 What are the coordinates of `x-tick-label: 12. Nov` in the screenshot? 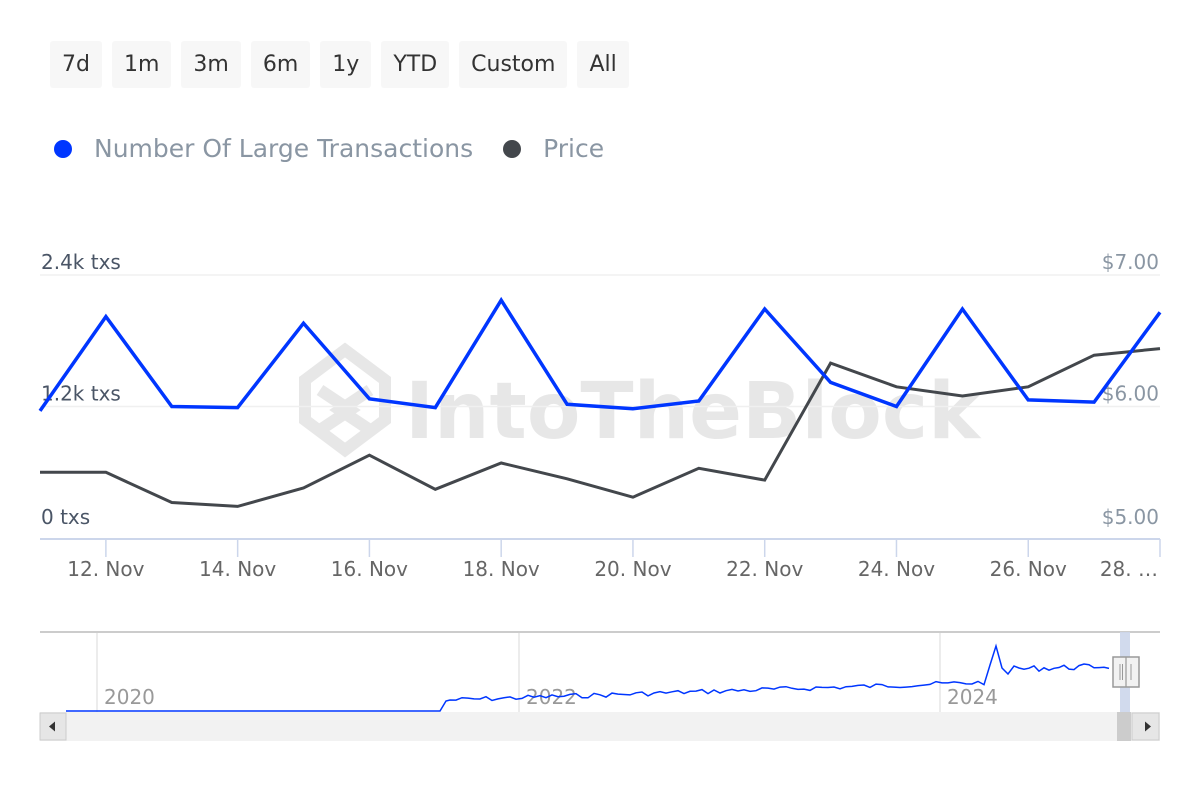 It's located at (105, 569).